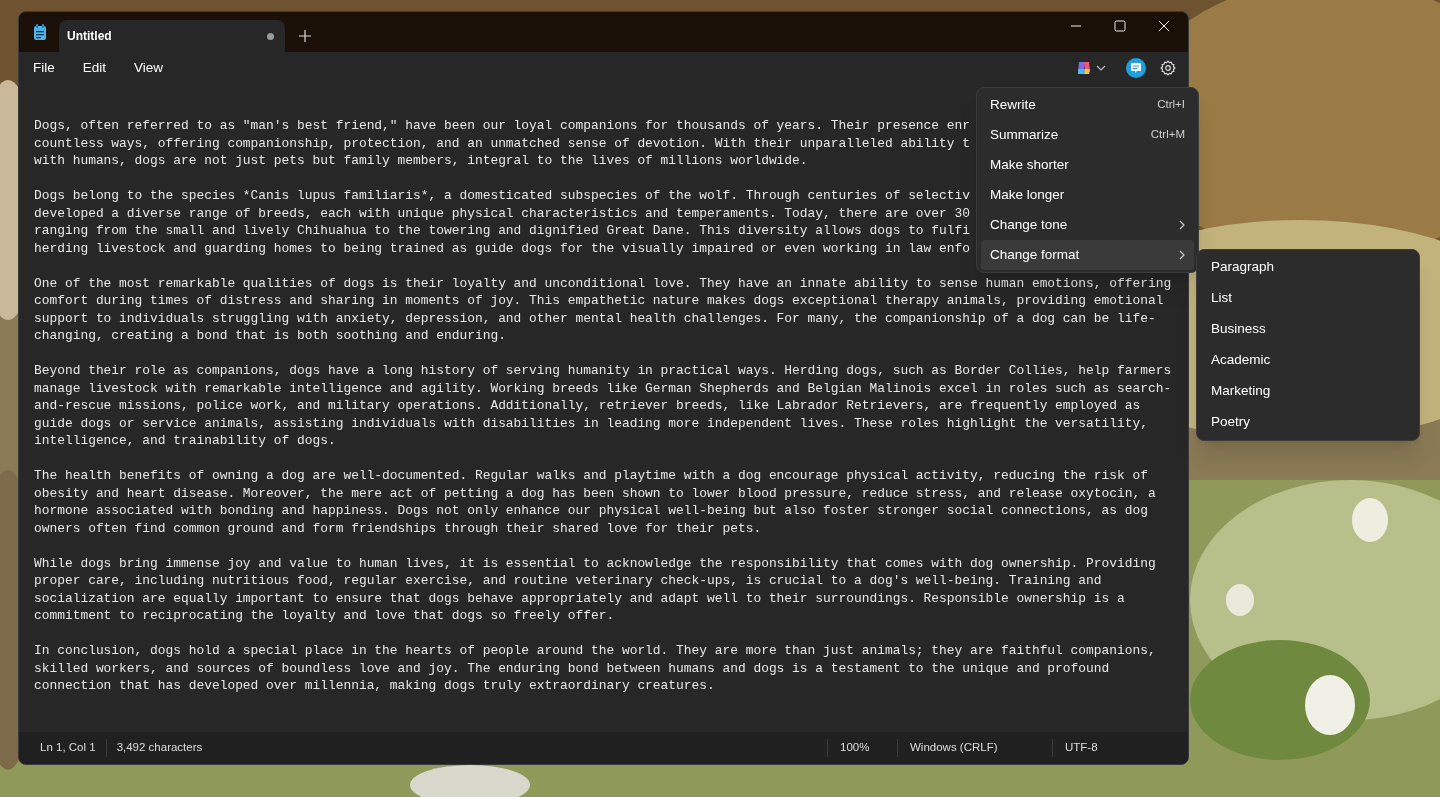  I want to click on text-line: changing, creating a bond that is both soothing and enduring., so click(270, 336).